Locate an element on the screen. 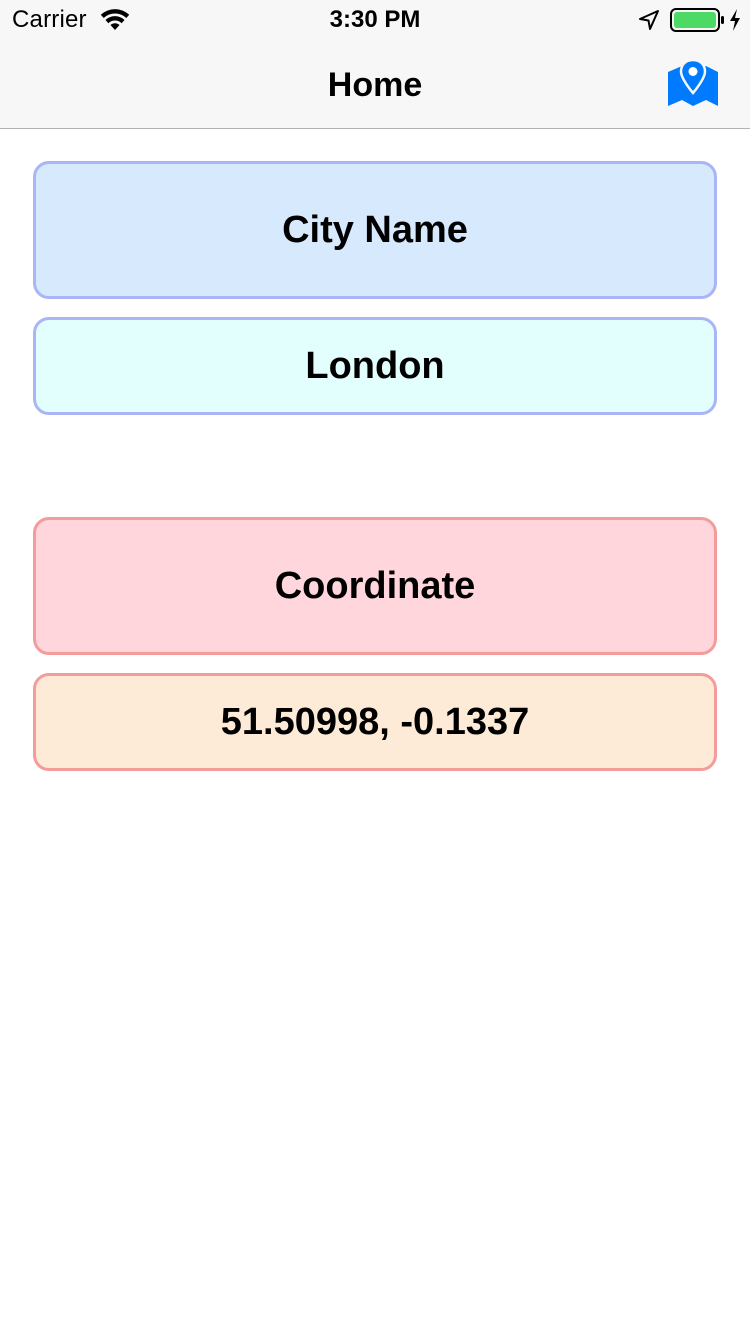 This screenshot has width=750, height=1334. coordinate-label: Coordinate is located at coordinates (375, 585).